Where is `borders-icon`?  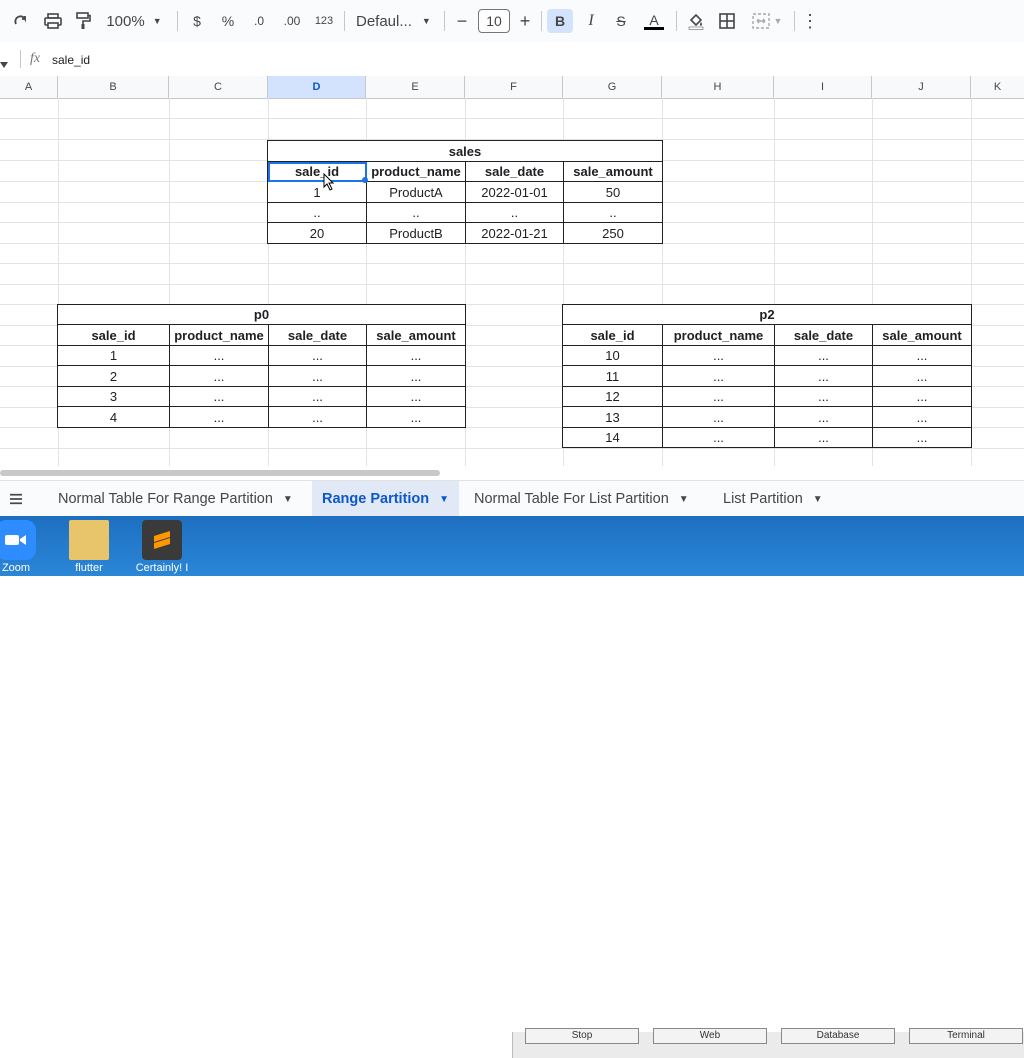
borders-icon is located at coordinates (727, 21).